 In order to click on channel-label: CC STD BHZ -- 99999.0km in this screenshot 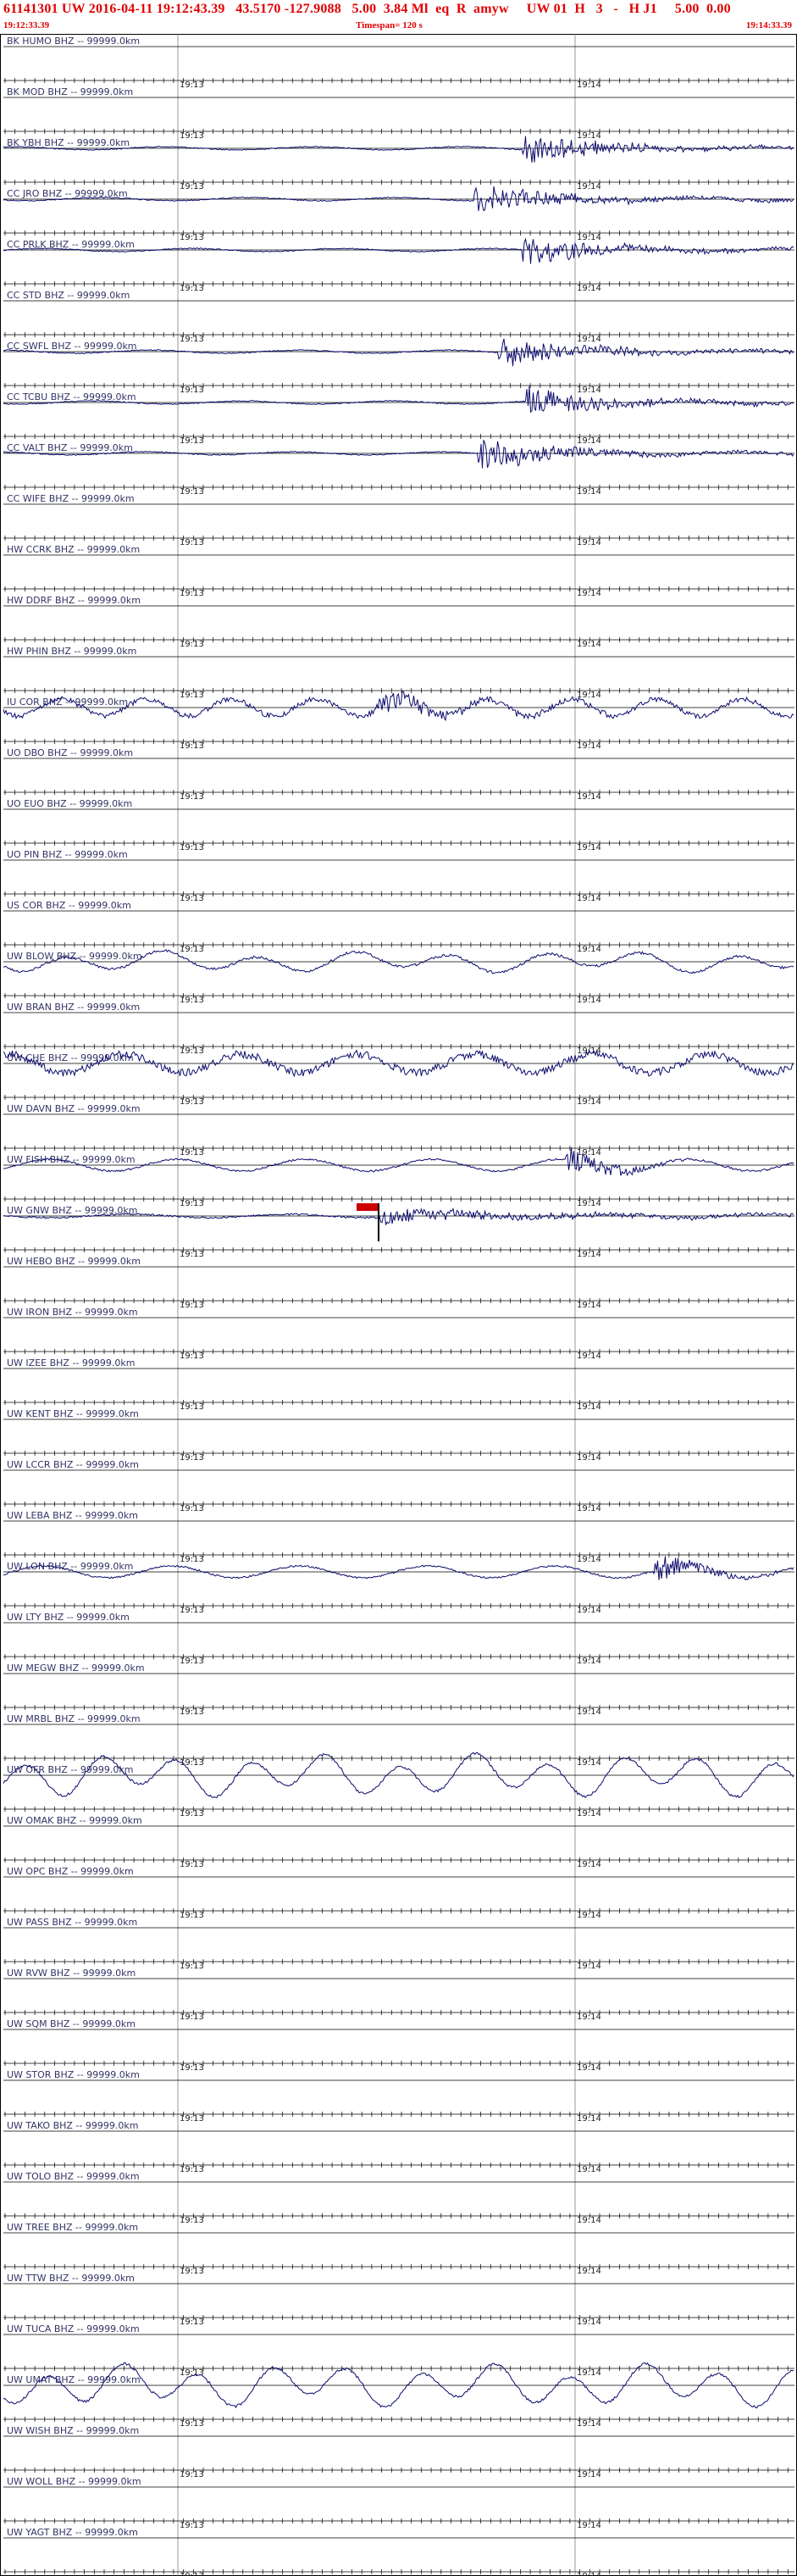, I will do `click(68, 295)`.